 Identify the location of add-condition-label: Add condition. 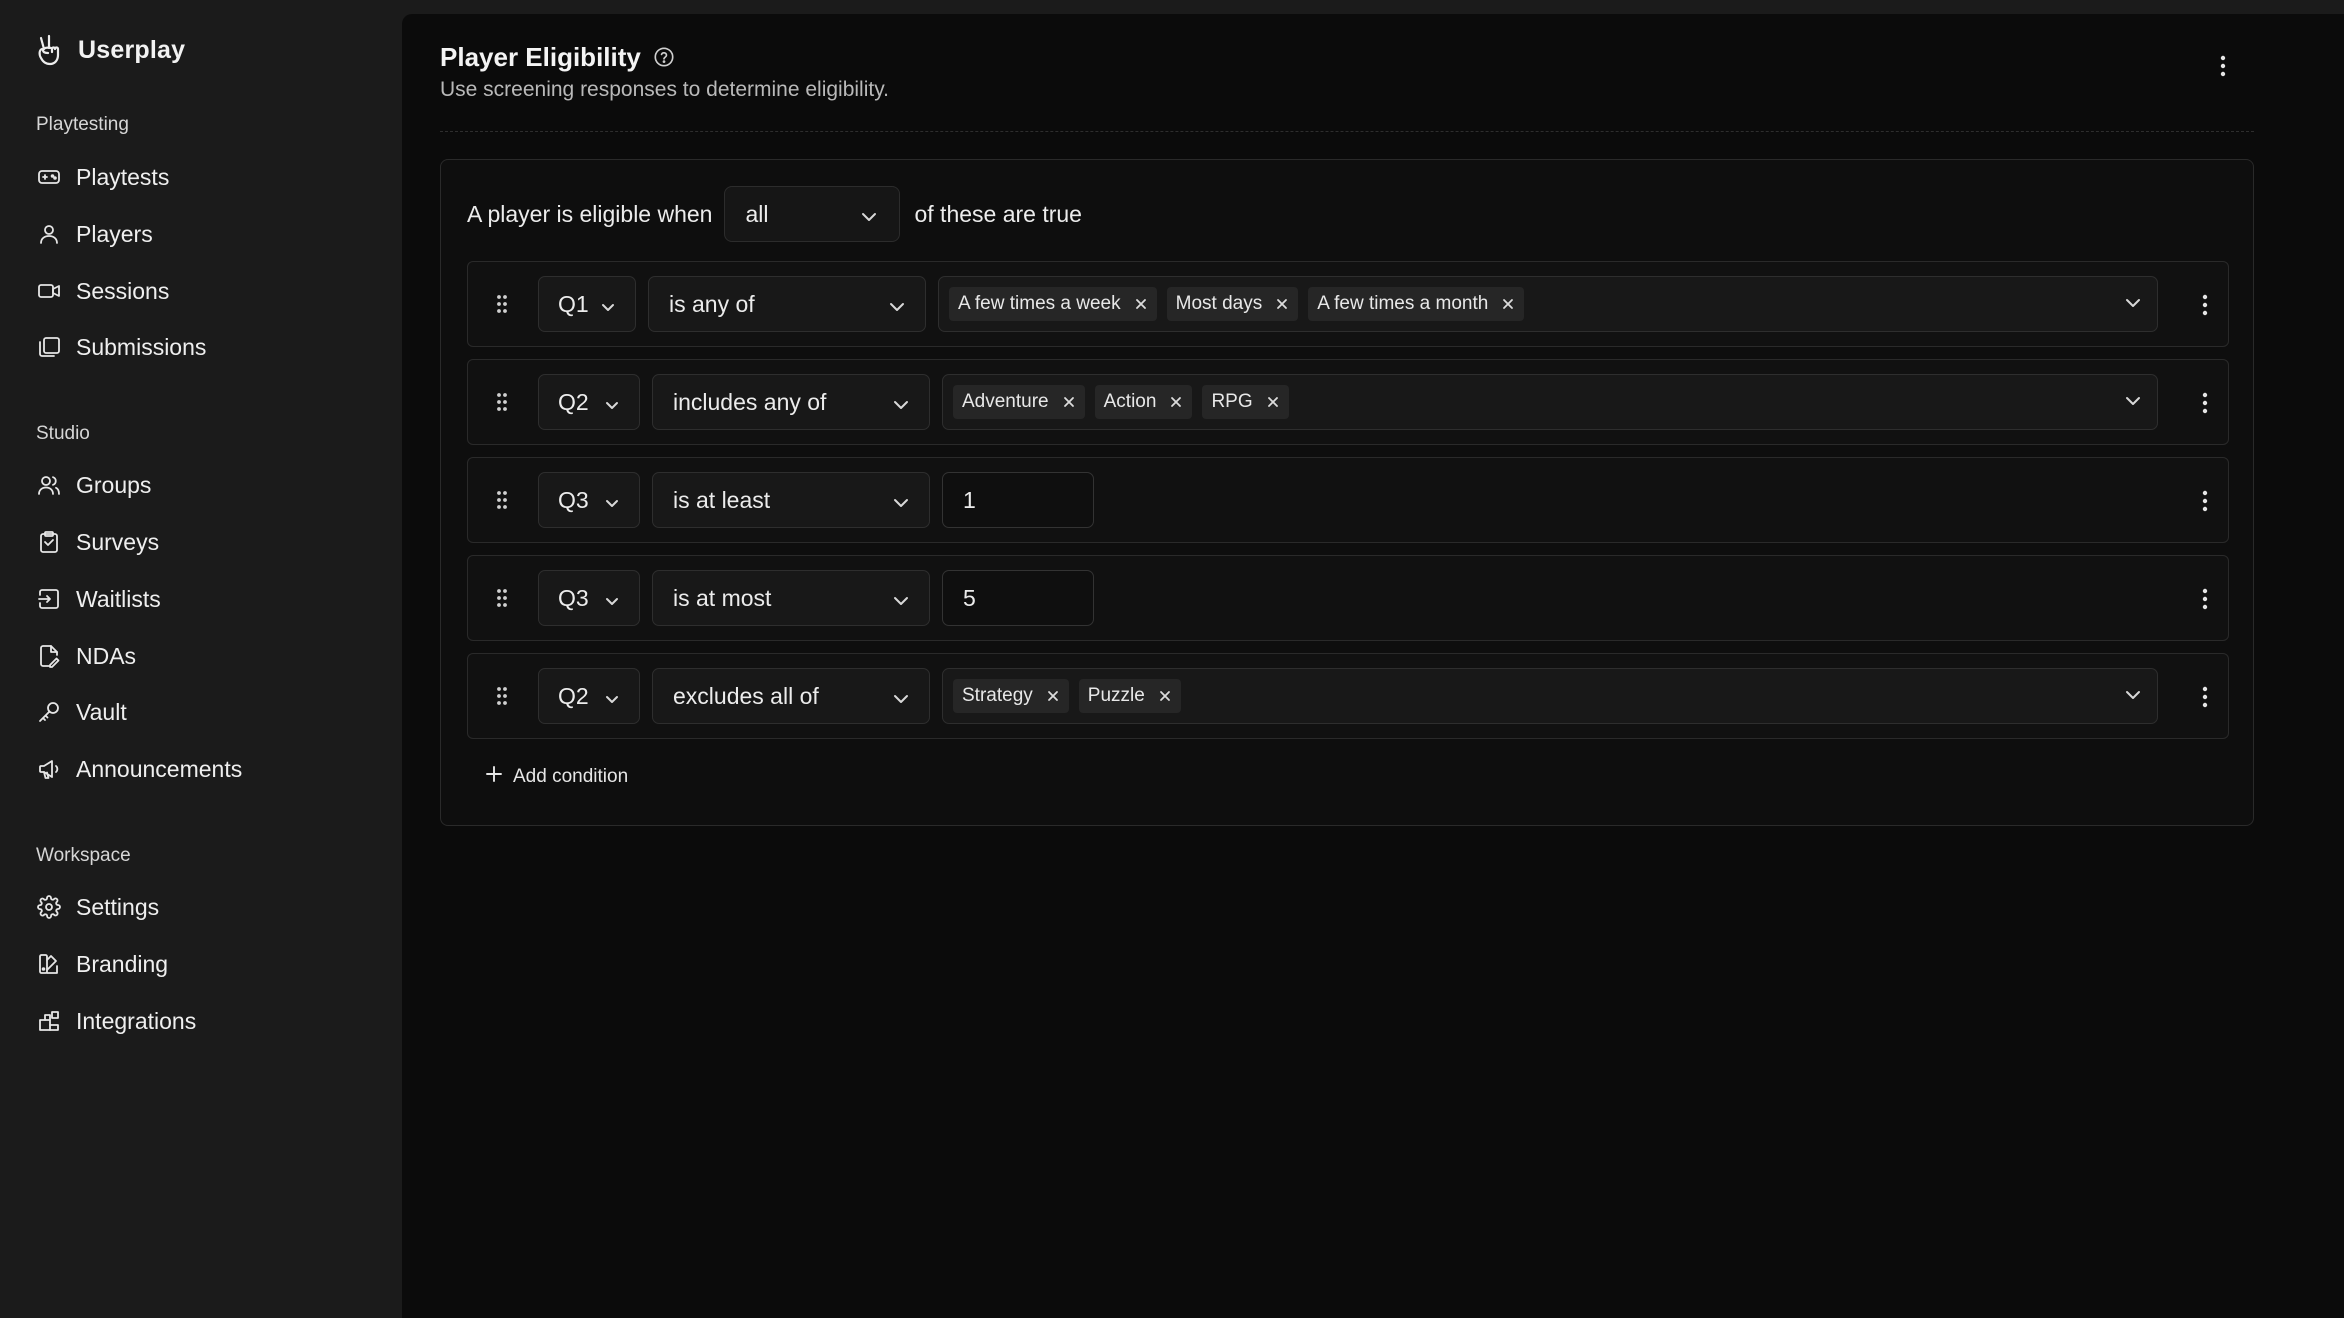
(571, 776).